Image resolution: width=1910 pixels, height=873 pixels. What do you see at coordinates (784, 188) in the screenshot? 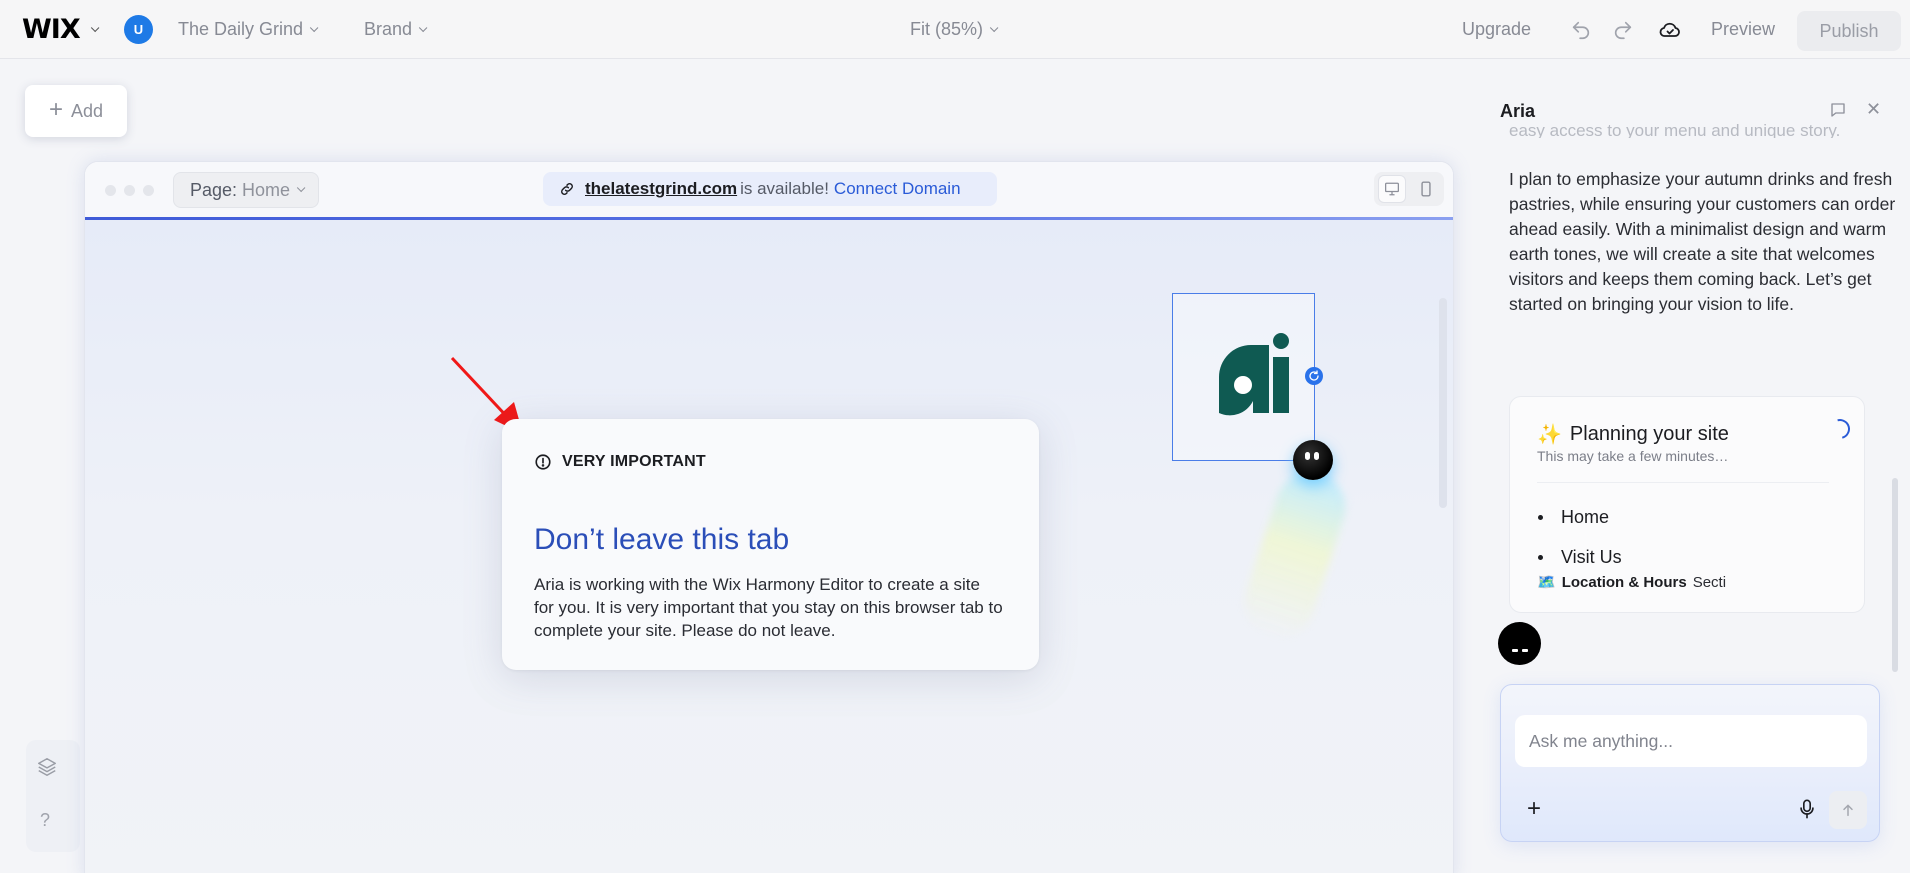
I see `domain-status: is available!` at bounding box center [784, 188].